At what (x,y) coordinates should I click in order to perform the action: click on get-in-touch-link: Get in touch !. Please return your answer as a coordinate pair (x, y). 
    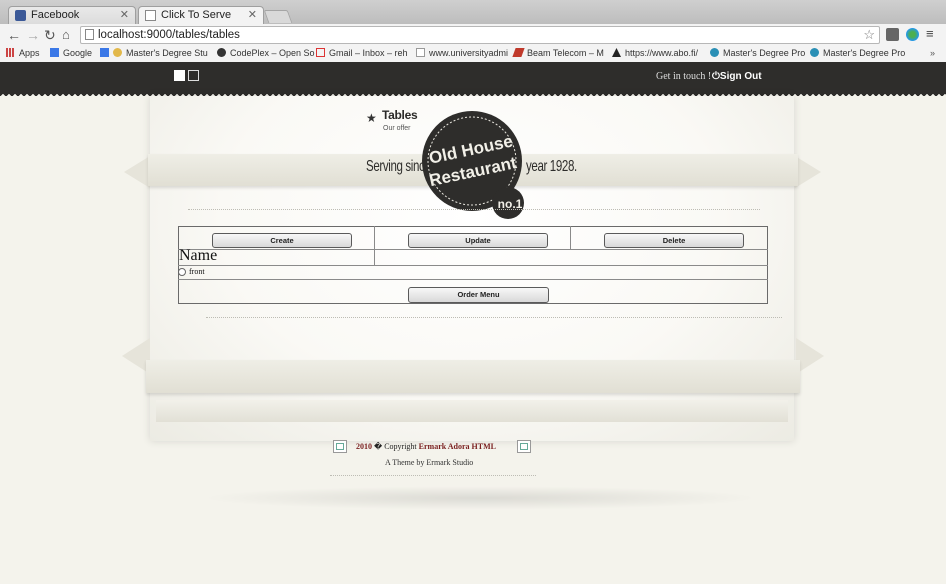
    Looking at the image, I should click on (683, 76).